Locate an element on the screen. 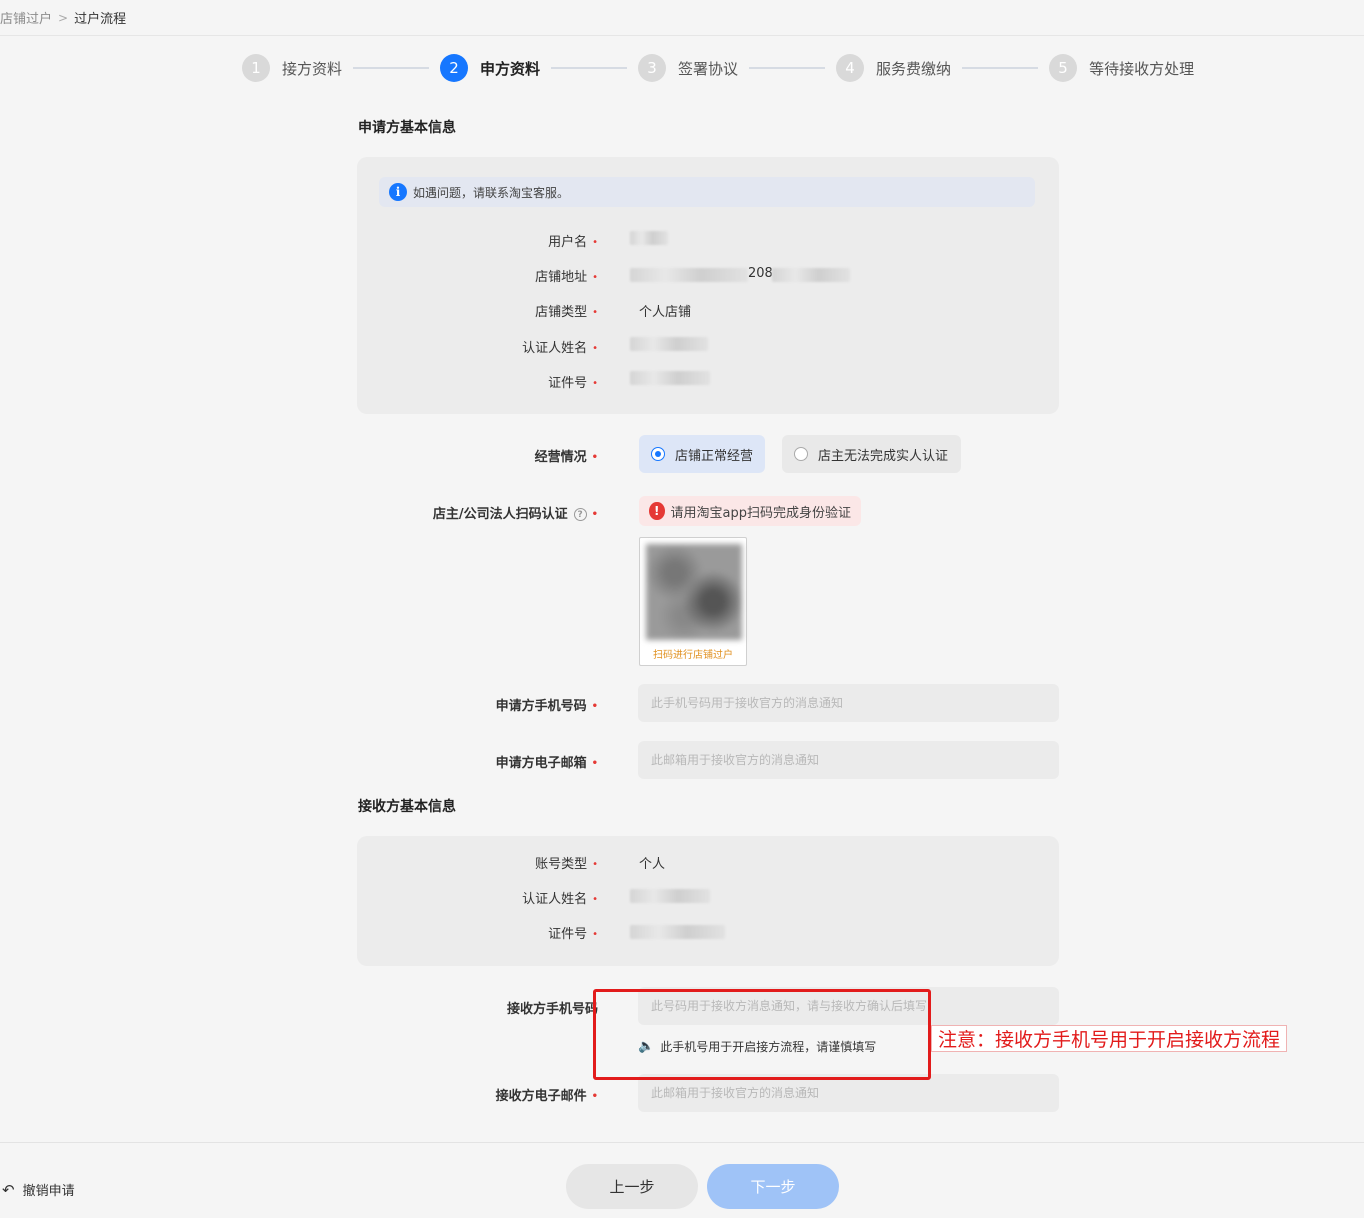 The height and width of the screenshot is (1218, 1364). step-3: 3 签署协议 is located at coordinates (688, 68).